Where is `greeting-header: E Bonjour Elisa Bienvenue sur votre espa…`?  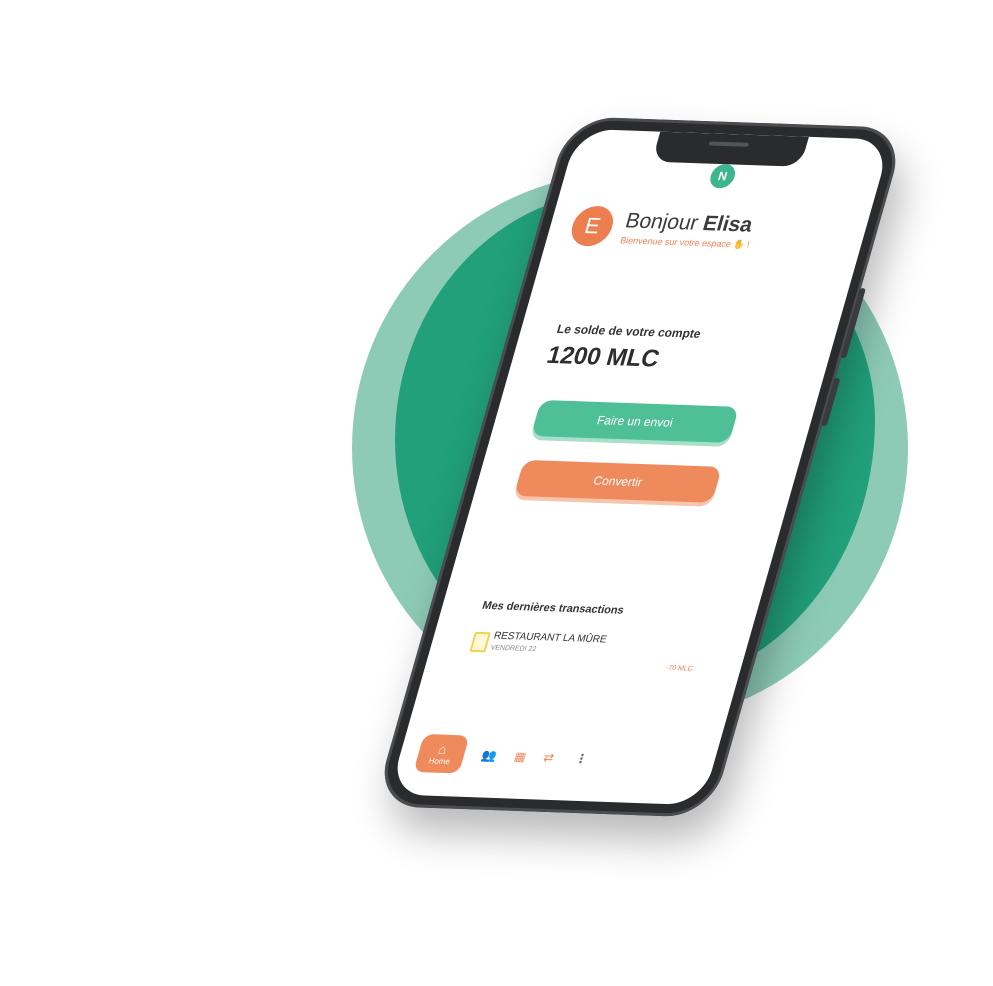
greeting-header: E Bonjour Elisa Bienvenue sur votre espa… is located at coordinates (662, 228).